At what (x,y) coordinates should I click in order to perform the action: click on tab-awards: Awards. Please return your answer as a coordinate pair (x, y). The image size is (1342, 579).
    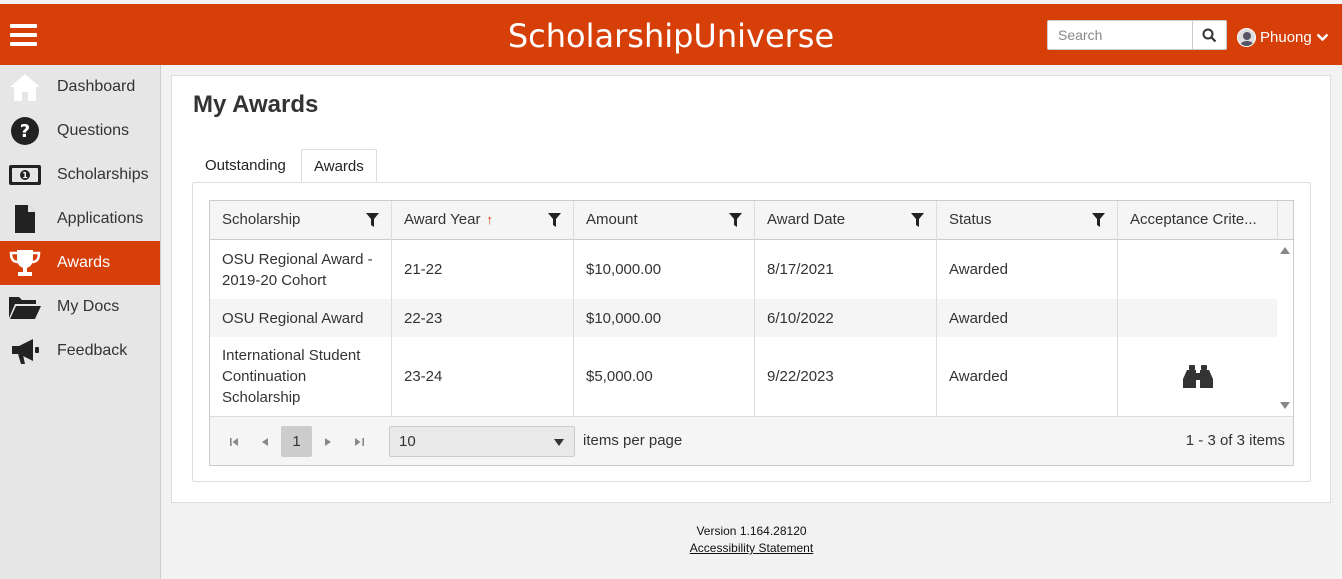
    Looking at the image, I should click on (339, 166).